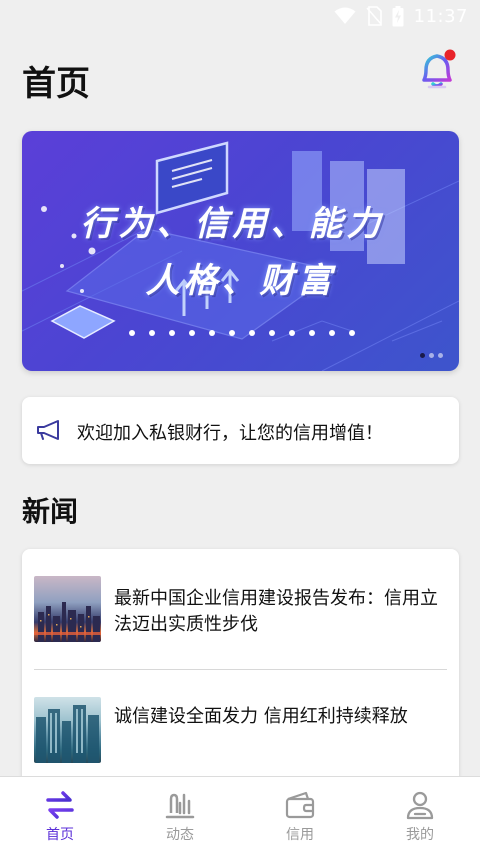 Image resolution: width=480 pixels, height=854 pixels. Describe the element at coordinates (300, 805) in the screenshot. I see `wallet-icon` at that location.